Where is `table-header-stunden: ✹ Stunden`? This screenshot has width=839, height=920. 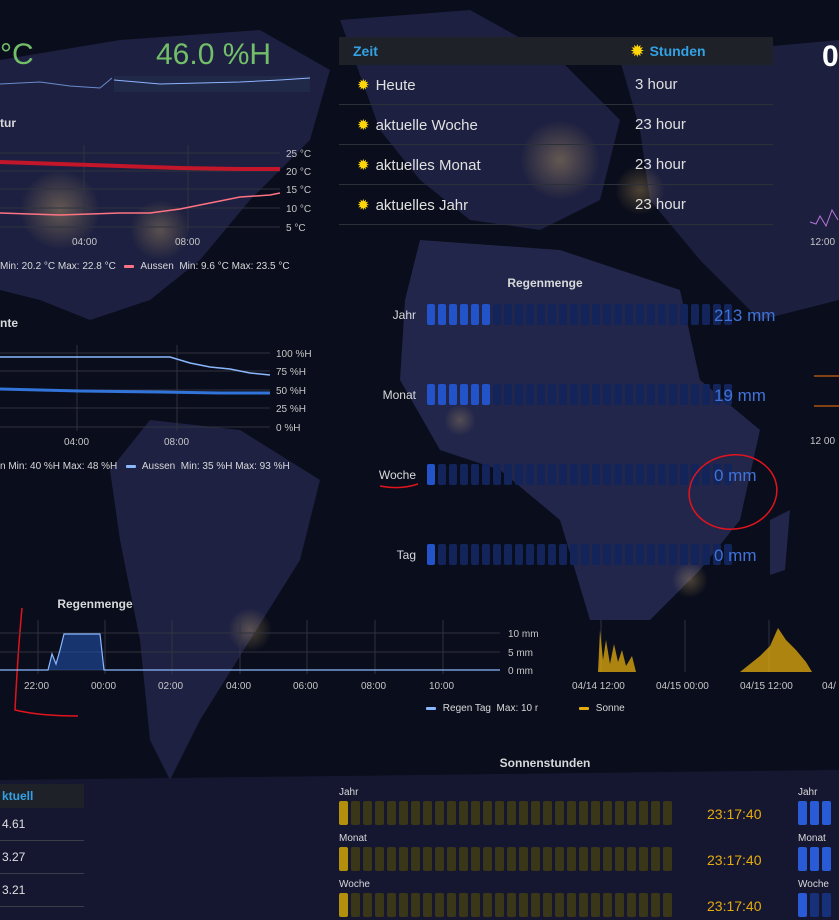 table-header-stunden: ✹ Stunden is located at coordinates (695, 51).